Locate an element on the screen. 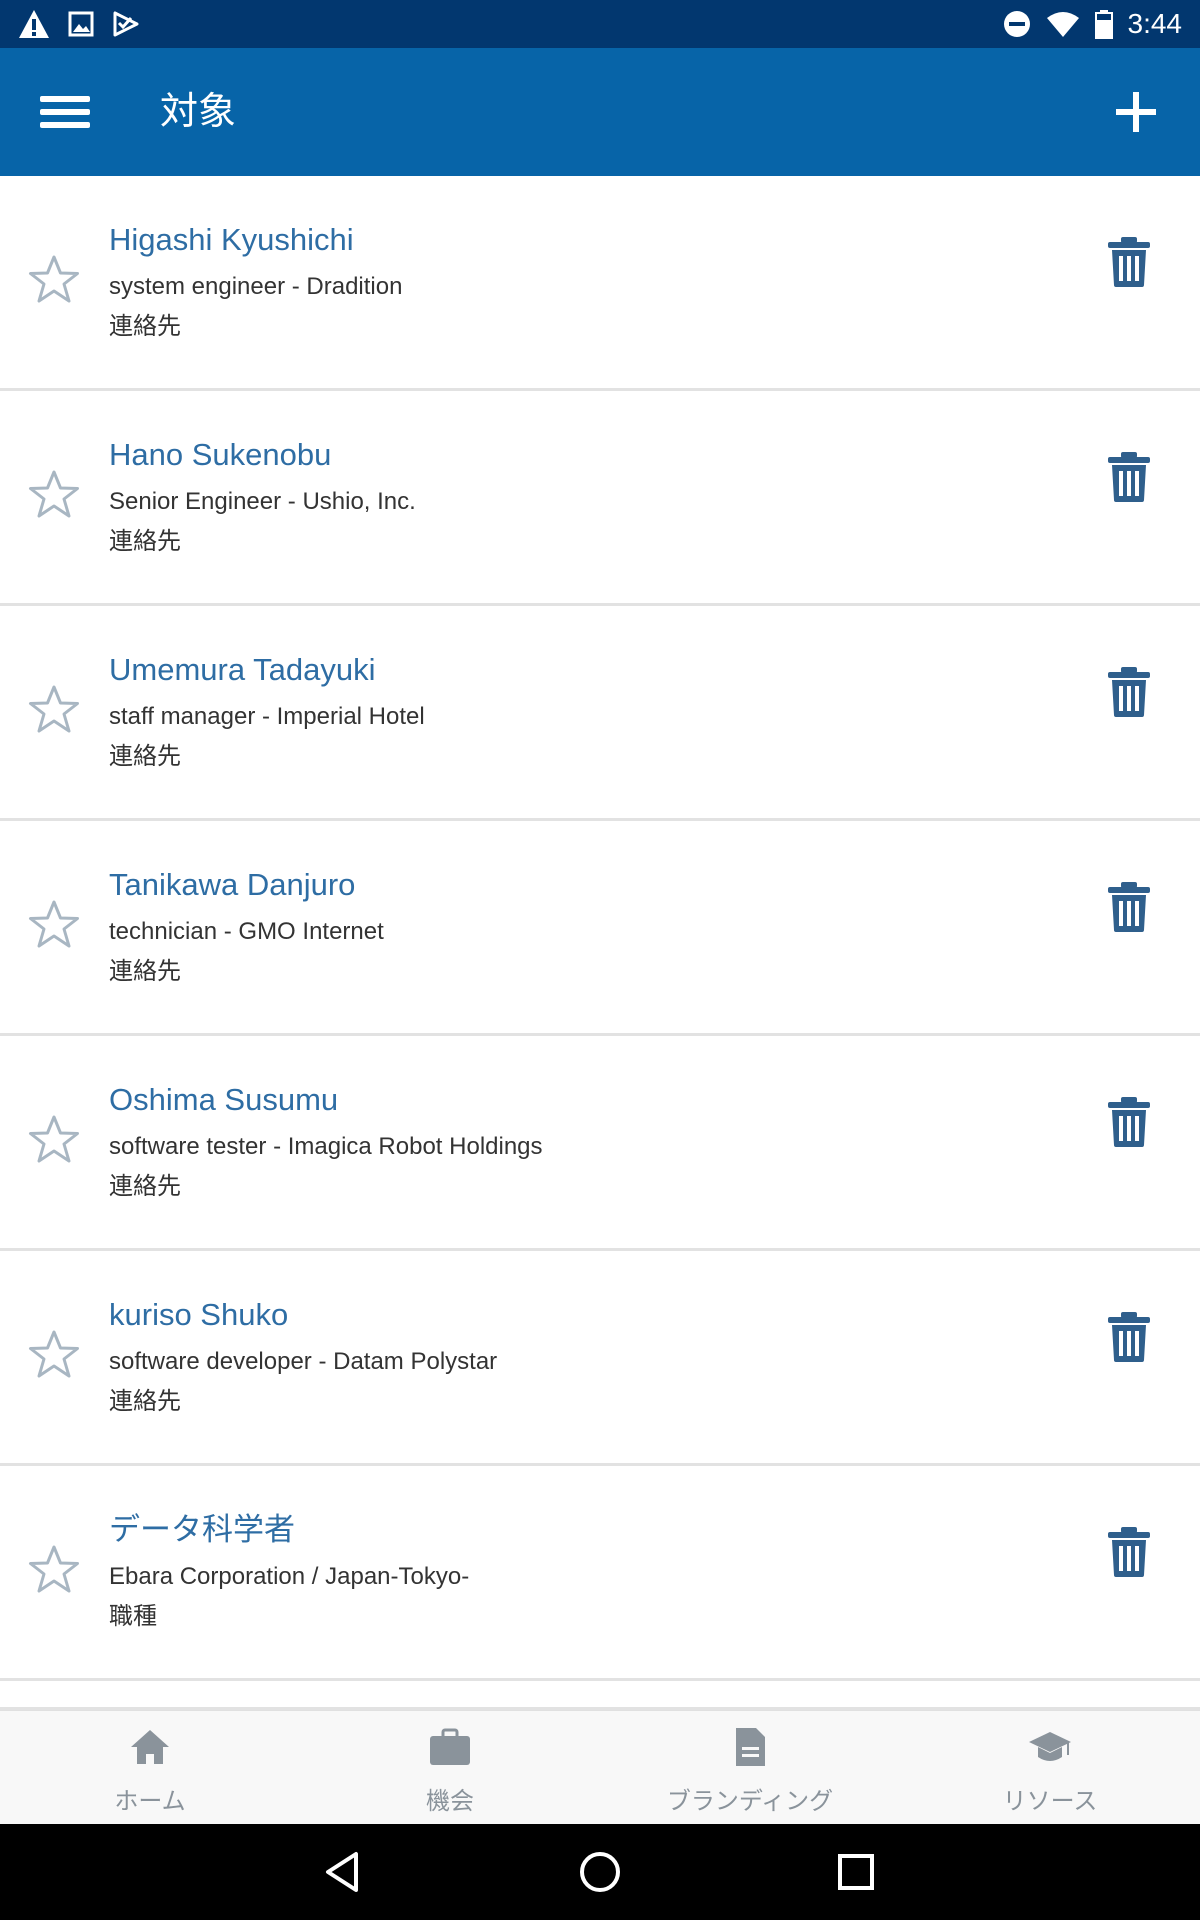  warning-icon is located at coordinates (34, 24).